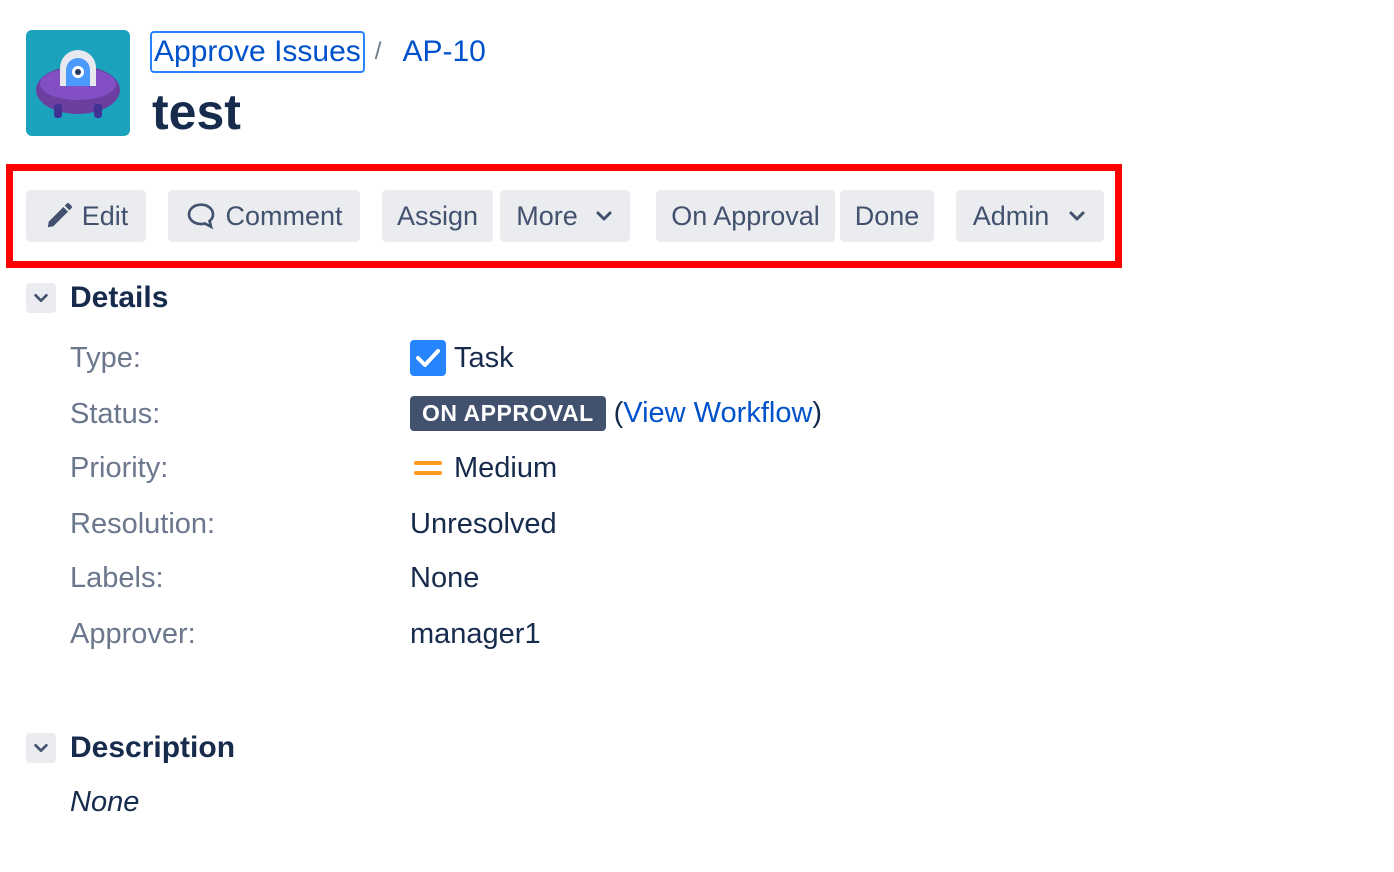 The width and height of the screenshot is (1394, 872). Describe the element at coordinates (817, 413) in the screenshot. I see `workflow-close-paren: )` at that location.